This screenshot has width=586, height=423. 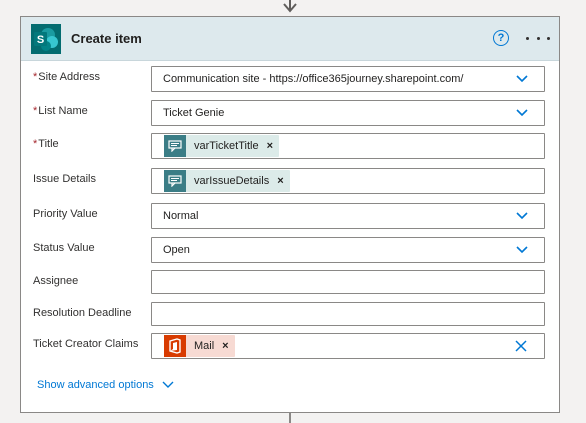 I want to click on status-value-label: Status Value, so click(x=64, y=248).